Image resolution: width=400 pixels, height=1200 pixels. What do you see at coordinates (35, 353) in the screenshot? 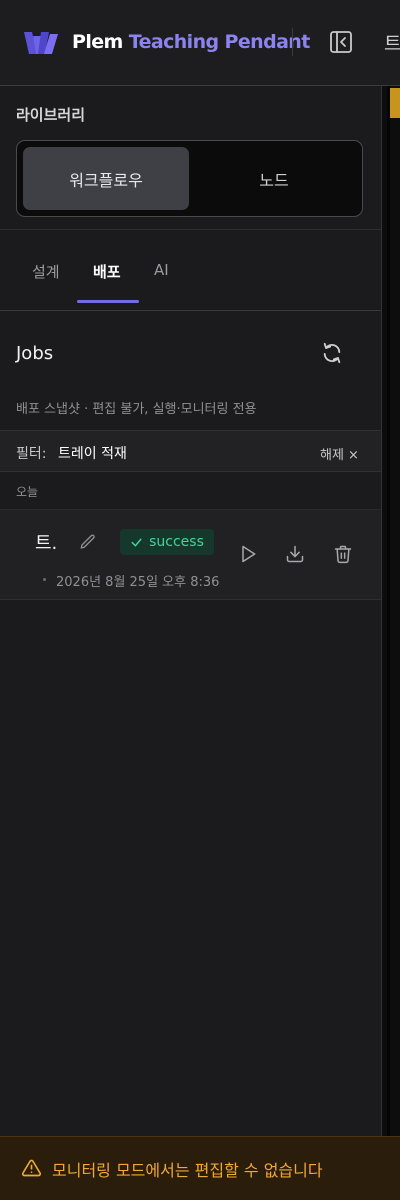
I see `jobs-title: Jobs` at bounding box center [35, 353].